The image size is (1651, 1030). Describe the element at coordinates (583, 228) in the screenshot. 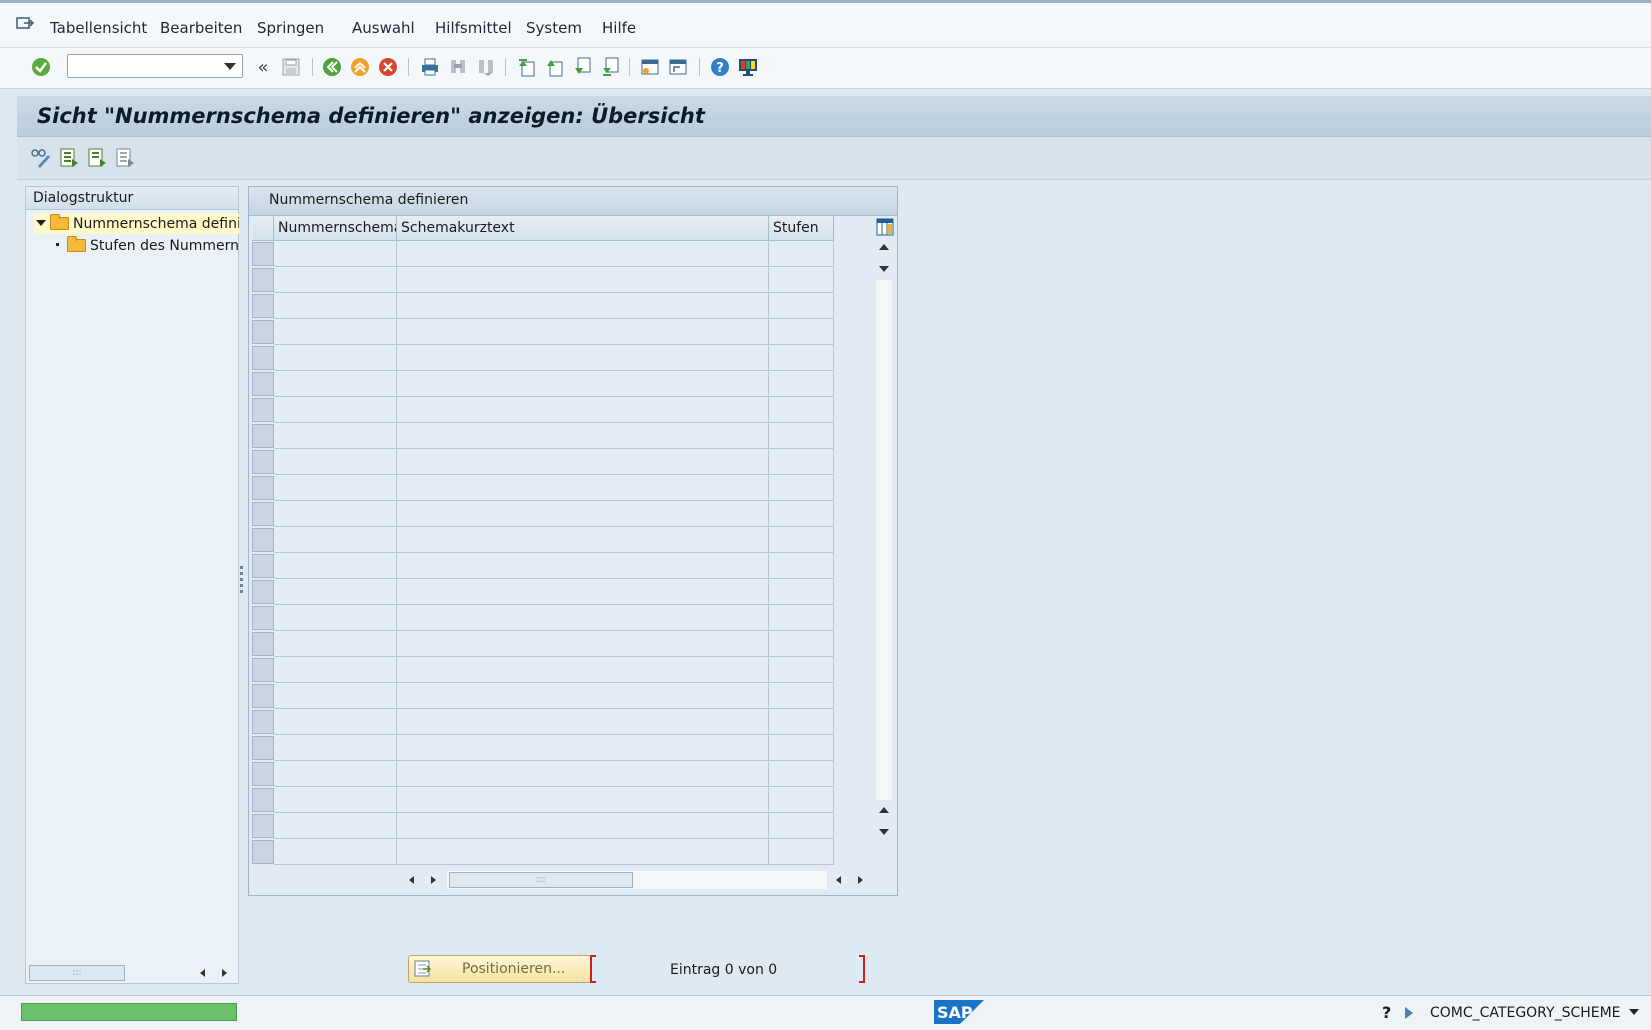

I see `column-header-schemakurztext: Schemakurztext` at that location.